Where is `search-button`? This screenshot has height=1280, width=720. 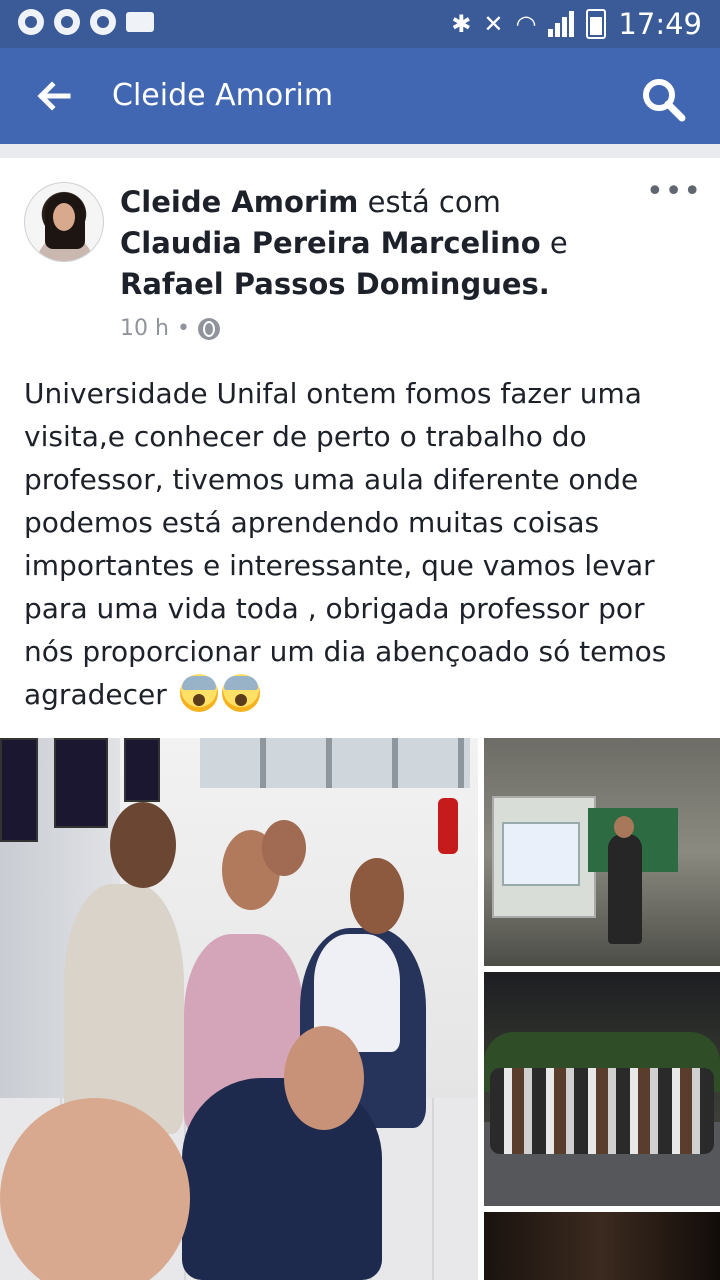
search-button is located at coordinates (664, 100).